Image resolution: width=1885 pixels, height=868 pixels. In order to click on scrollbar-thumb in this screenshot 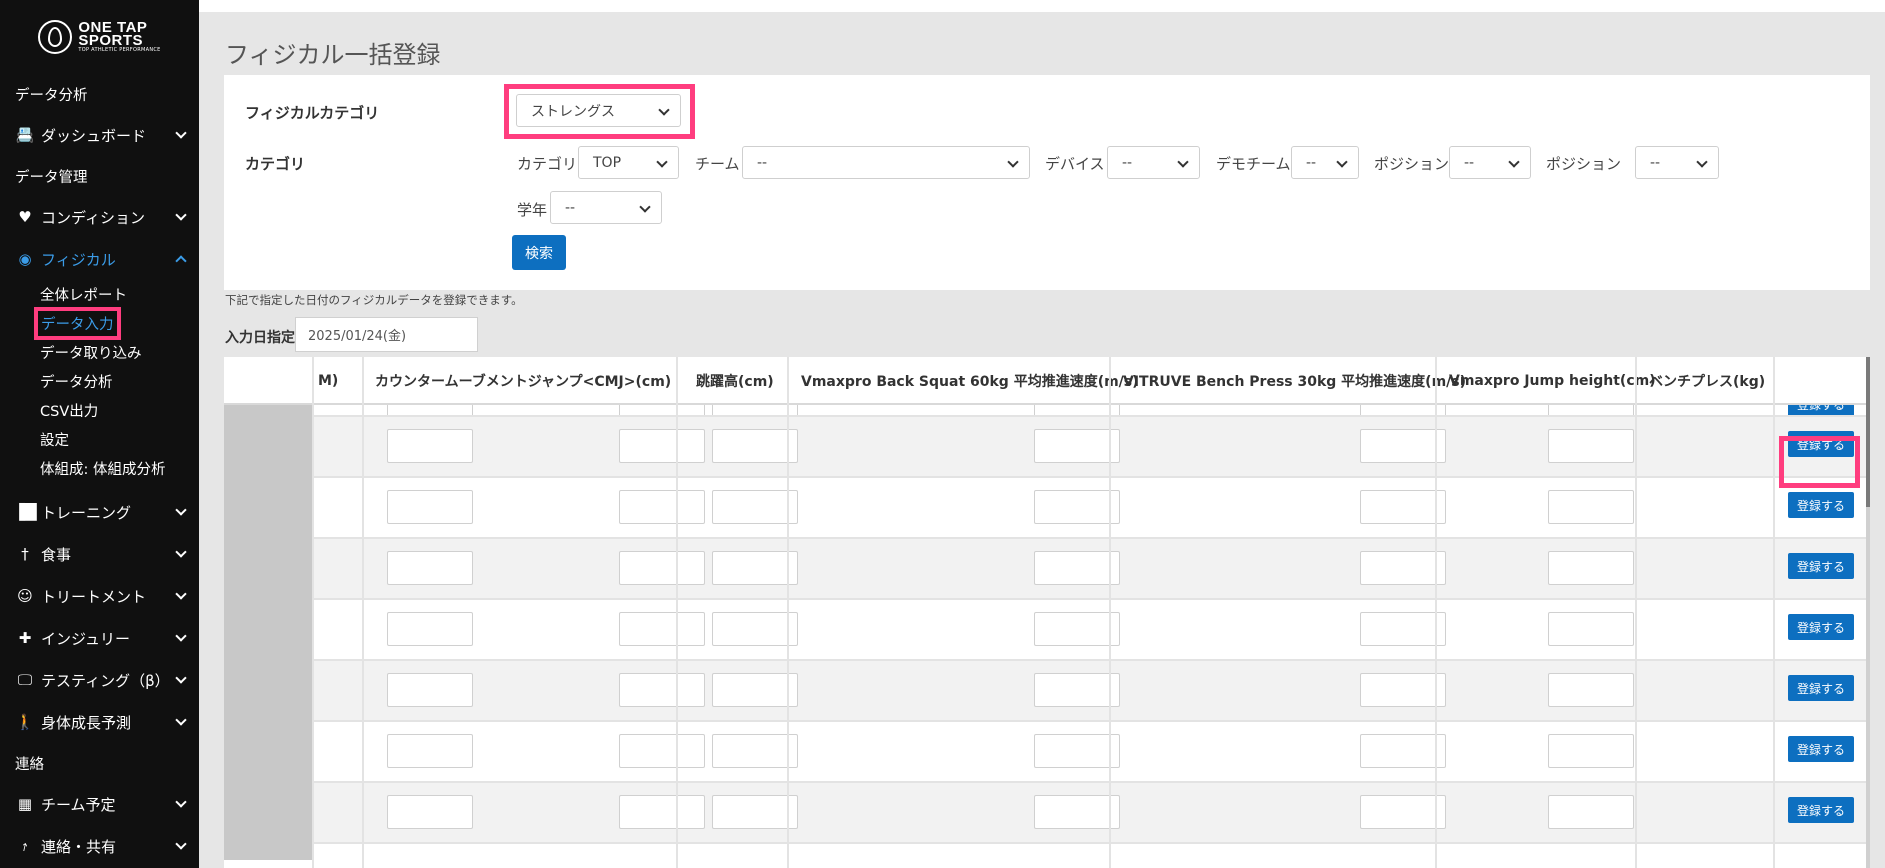, I will do `click(1868, 432)`.